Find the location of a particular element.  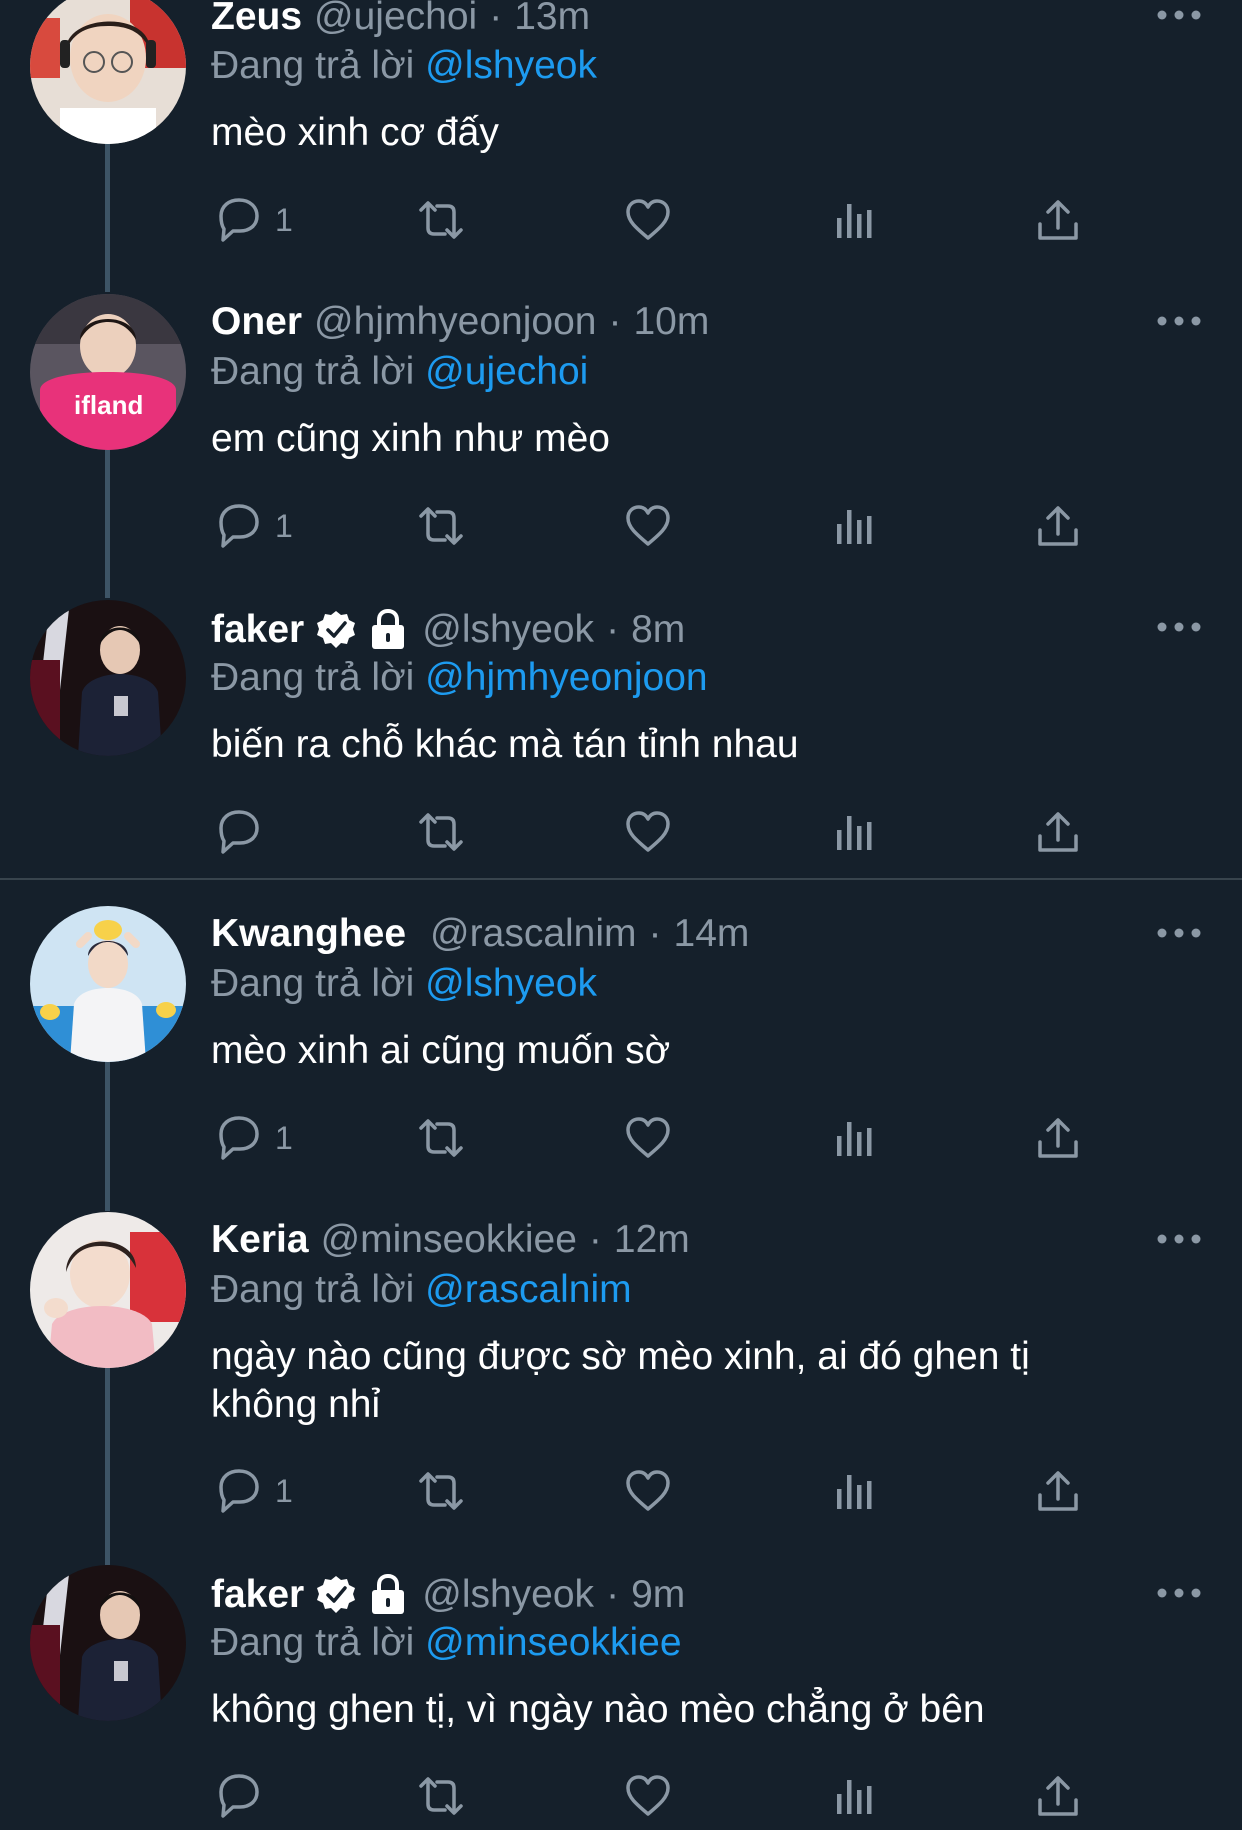

username: @hjmhyeonjoon is located at coordinates (455, 322).